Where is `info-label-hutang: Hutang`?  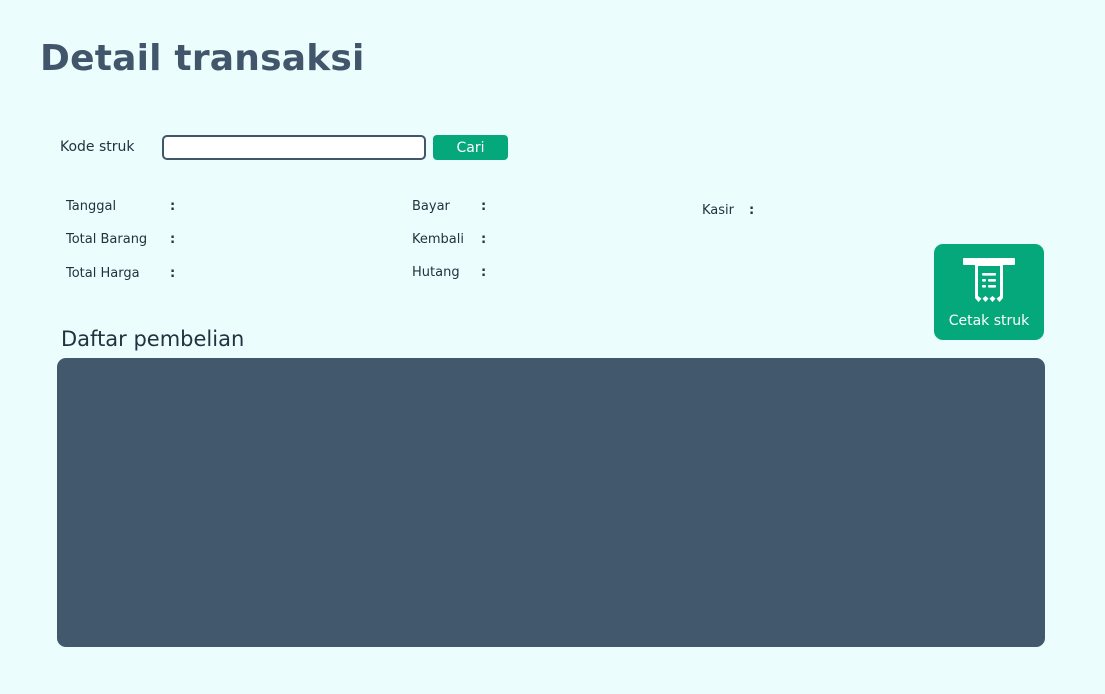 info-label-hutang: Hutang is located at coordinates (436, 272).